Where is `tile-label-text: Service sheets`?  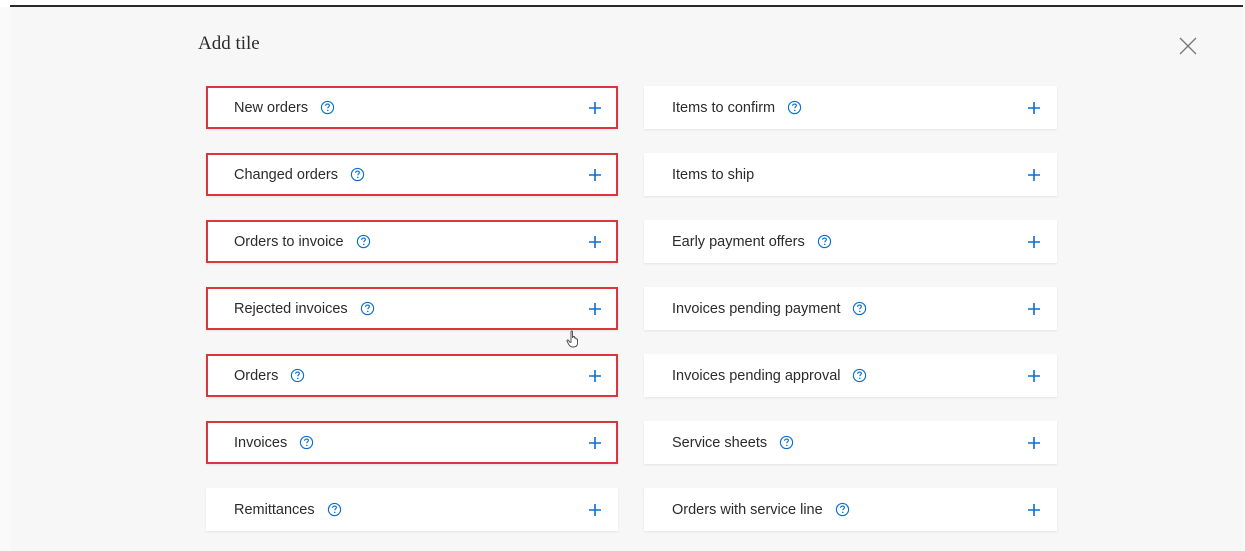
tile-label-text: Service sheets is located at coordinates (720, 442).